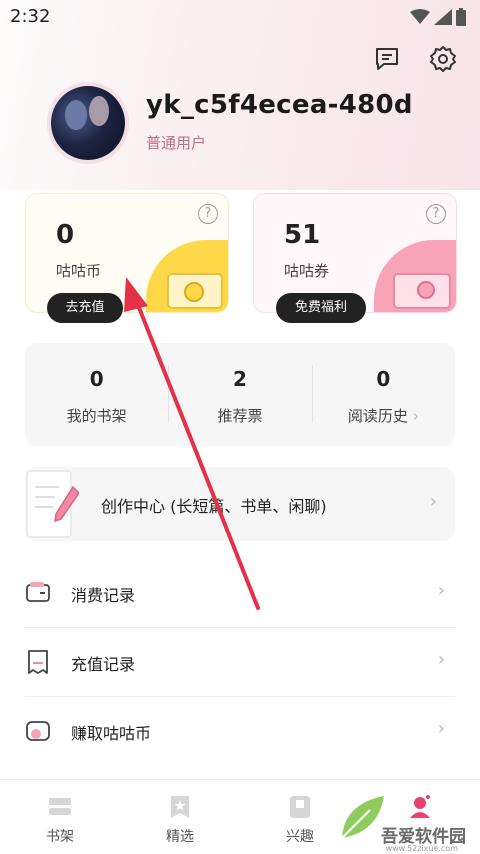  I want to click on coin-icon, so click(38, 731).